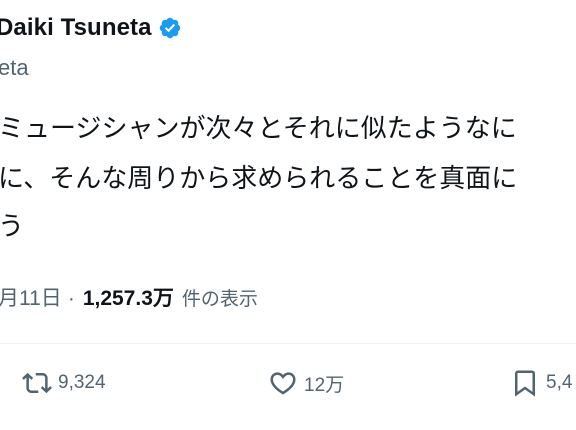  Describe the element at coordinates (82, 382) in the screenshot. I see `retweet-count: 9,324` at that location.